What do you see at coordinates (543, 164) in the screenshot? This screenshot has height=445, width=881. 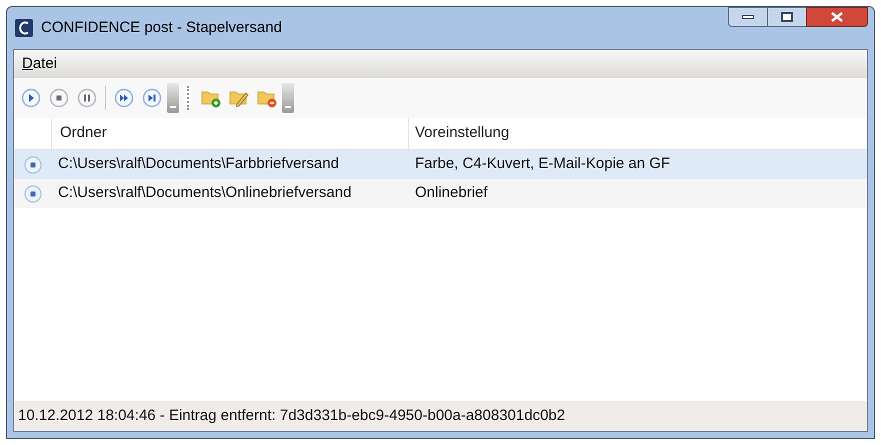 I see `table-cell-text: Farbe, C4-Kuvert, E-Mail-Kopie an GF` at bounding box center [543, 164].